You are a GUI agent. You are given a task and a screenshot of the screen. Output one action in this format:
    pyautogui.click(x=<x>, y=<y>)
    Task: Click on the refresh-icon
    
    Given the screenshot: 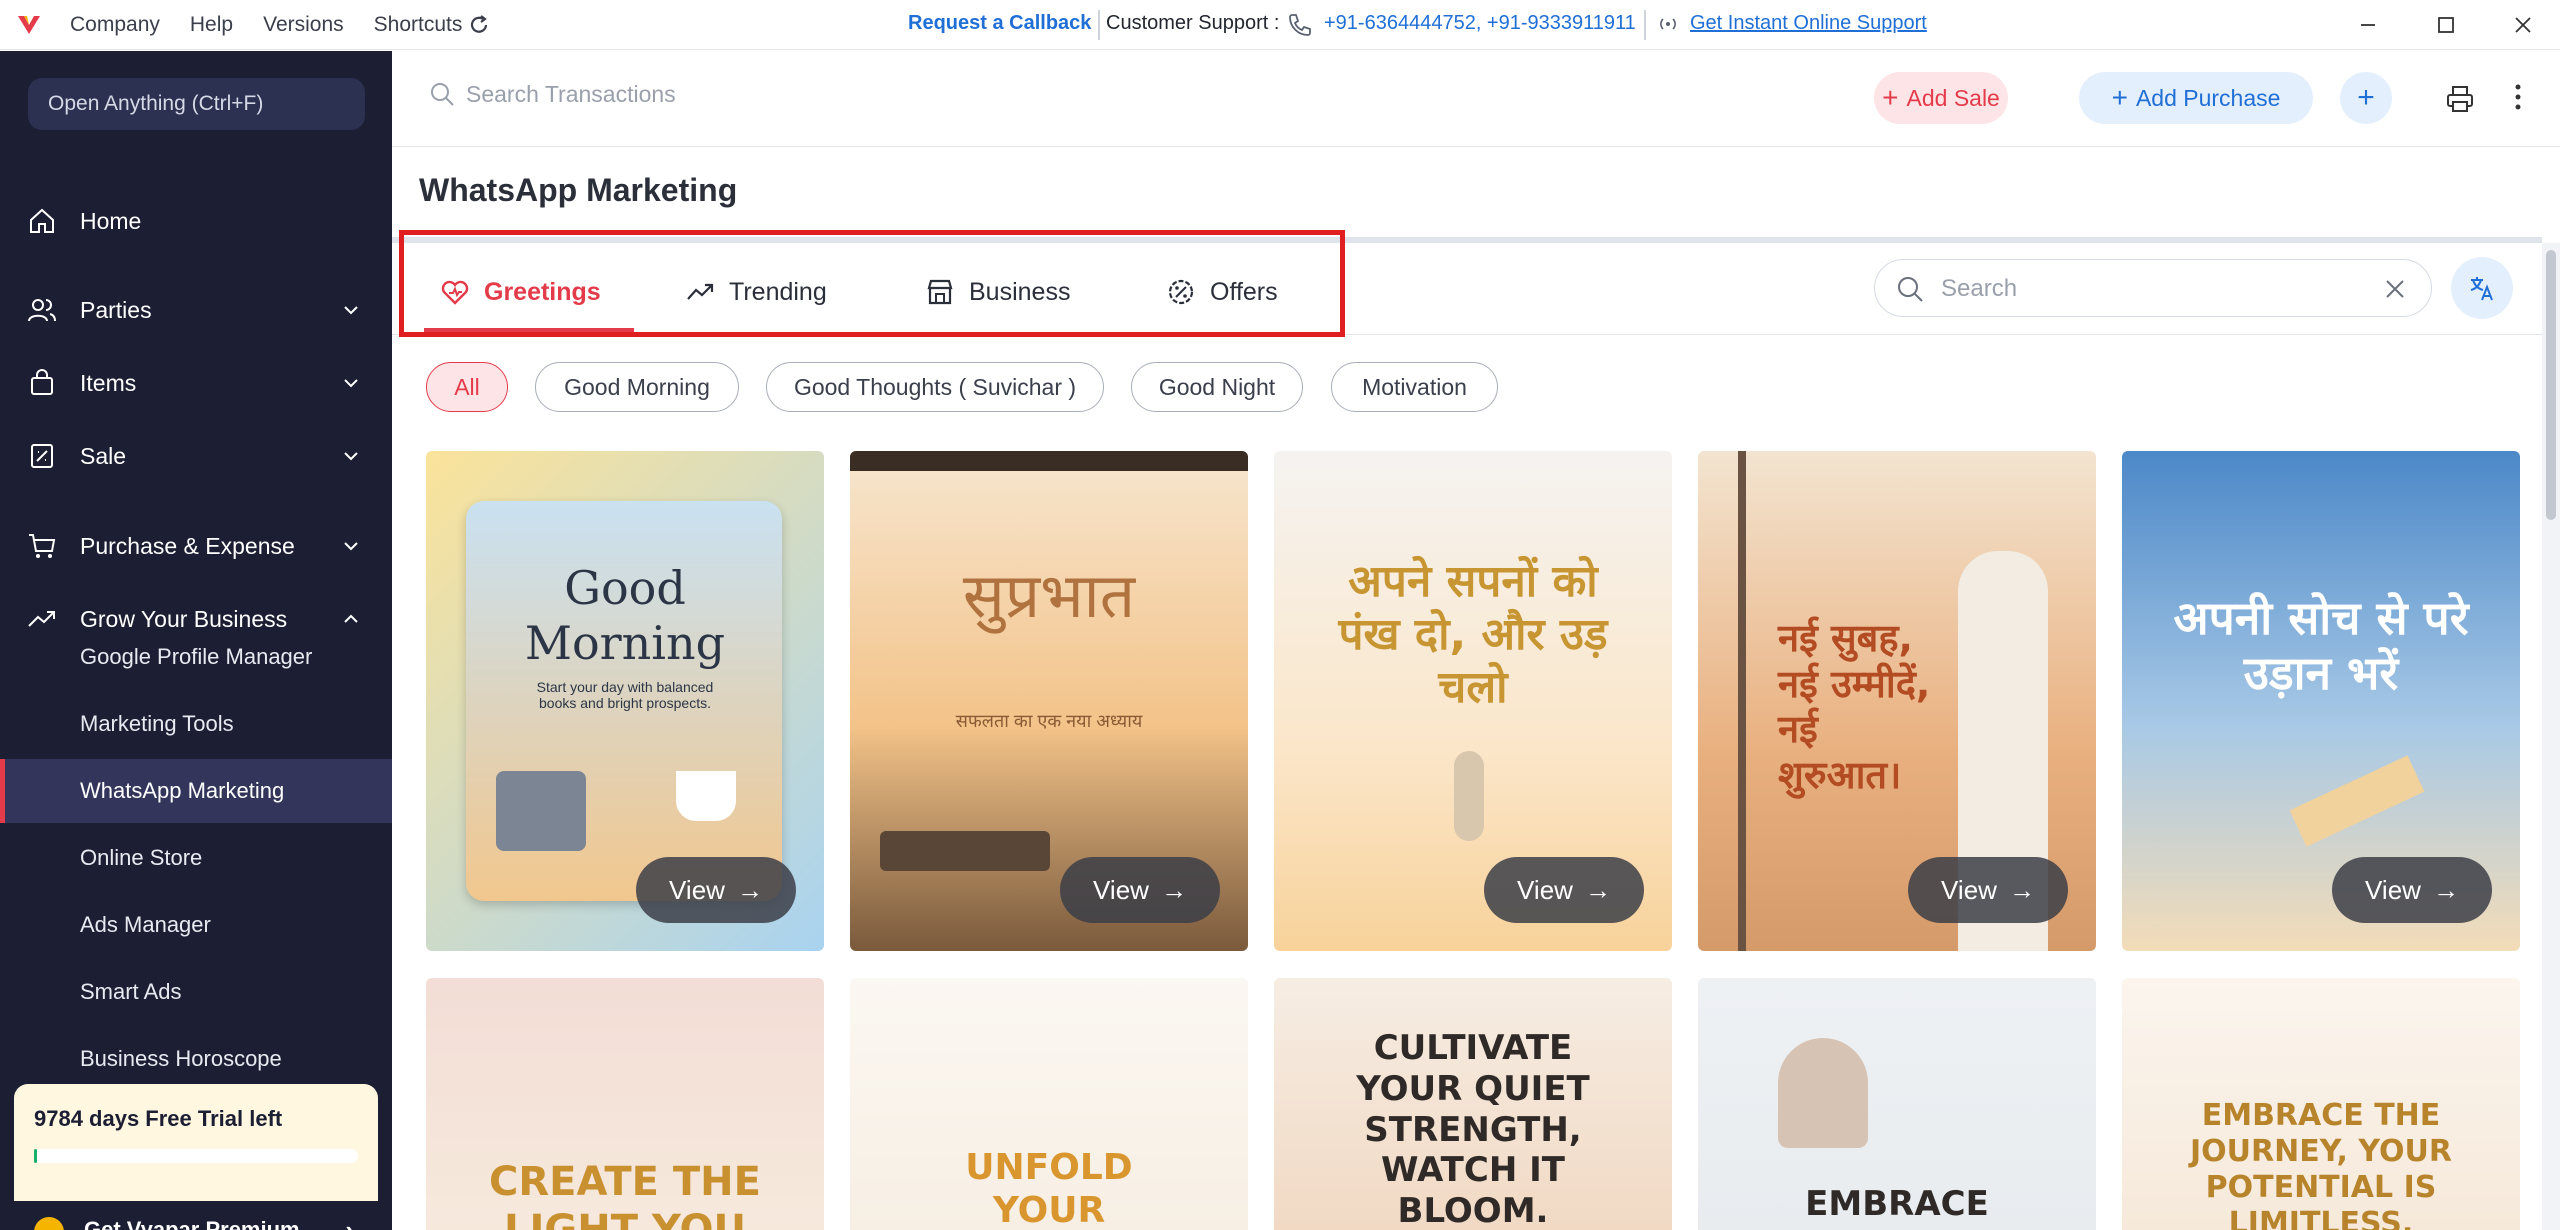 What is the action you would take?
    pyautogui.click(x=479, y=25)
    